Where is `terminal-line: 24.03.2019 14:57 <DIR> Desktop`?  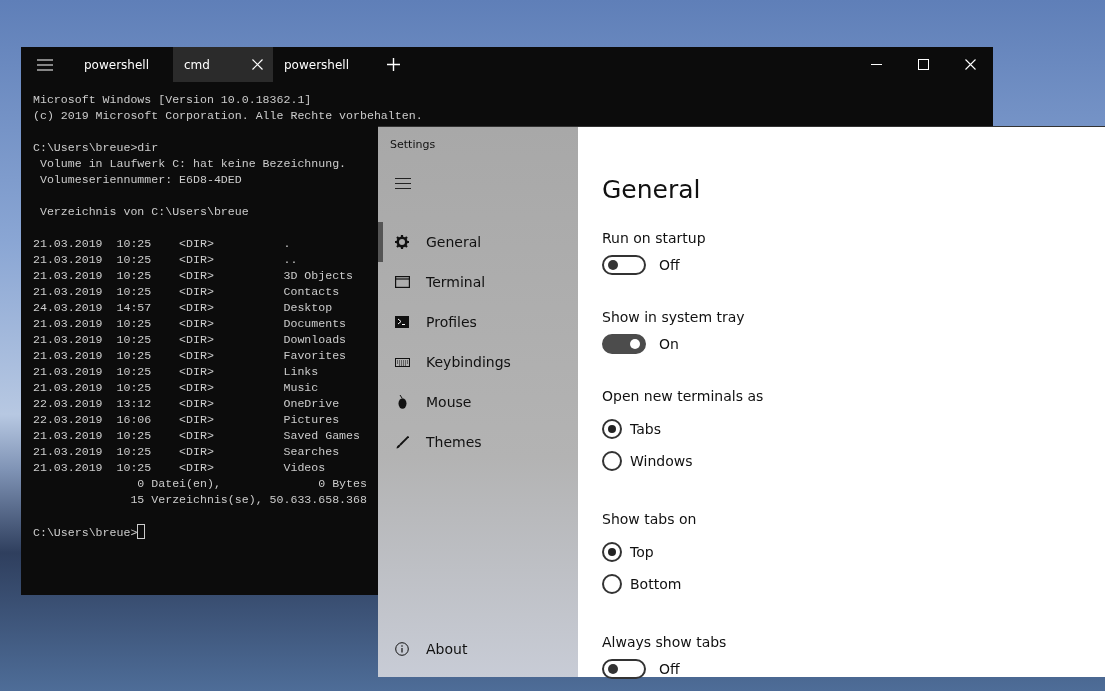 terminal-line: 24.03.2019 14:57 <DIR> Desktop is located at coordinates (183, 307).